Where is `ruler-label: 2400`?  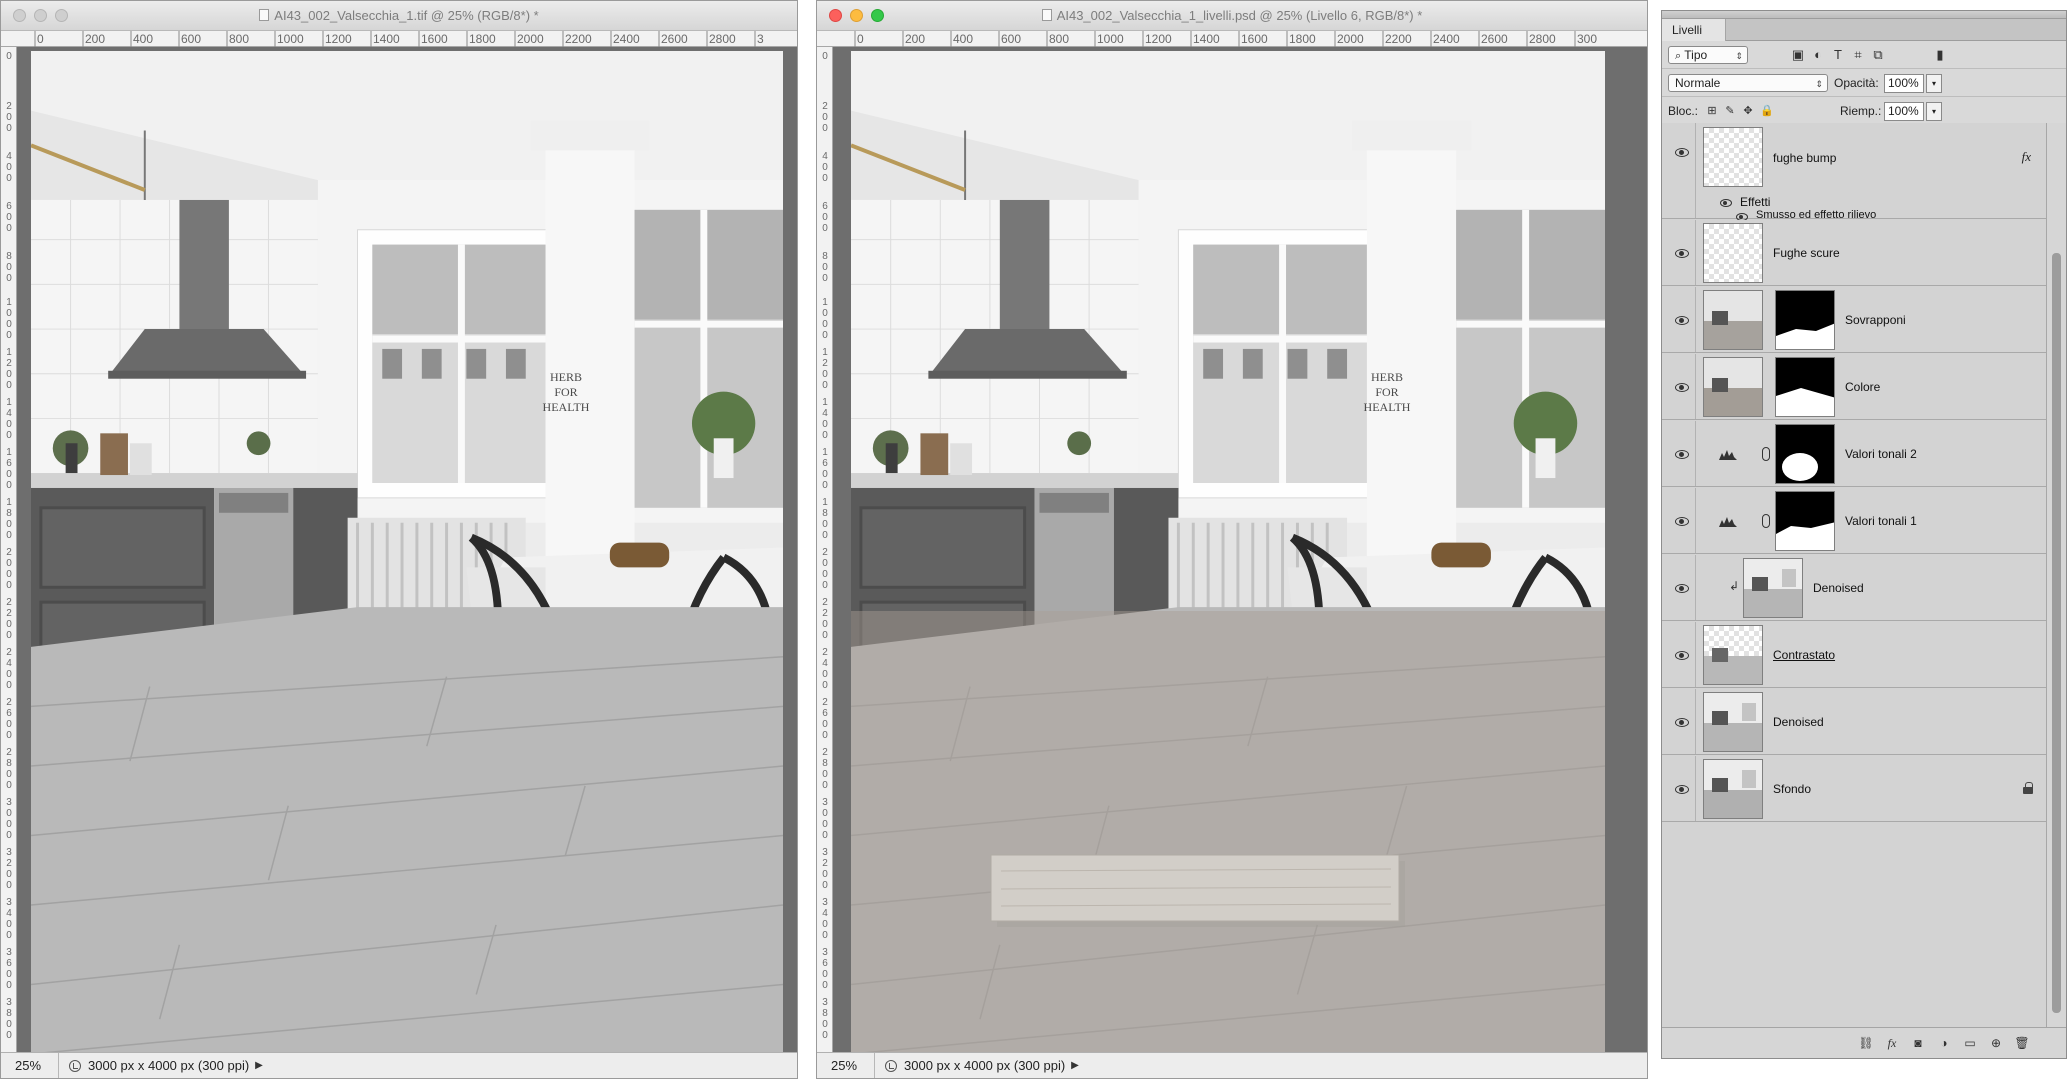
ruler-label: 2400 is located at coordinates (626, 39).